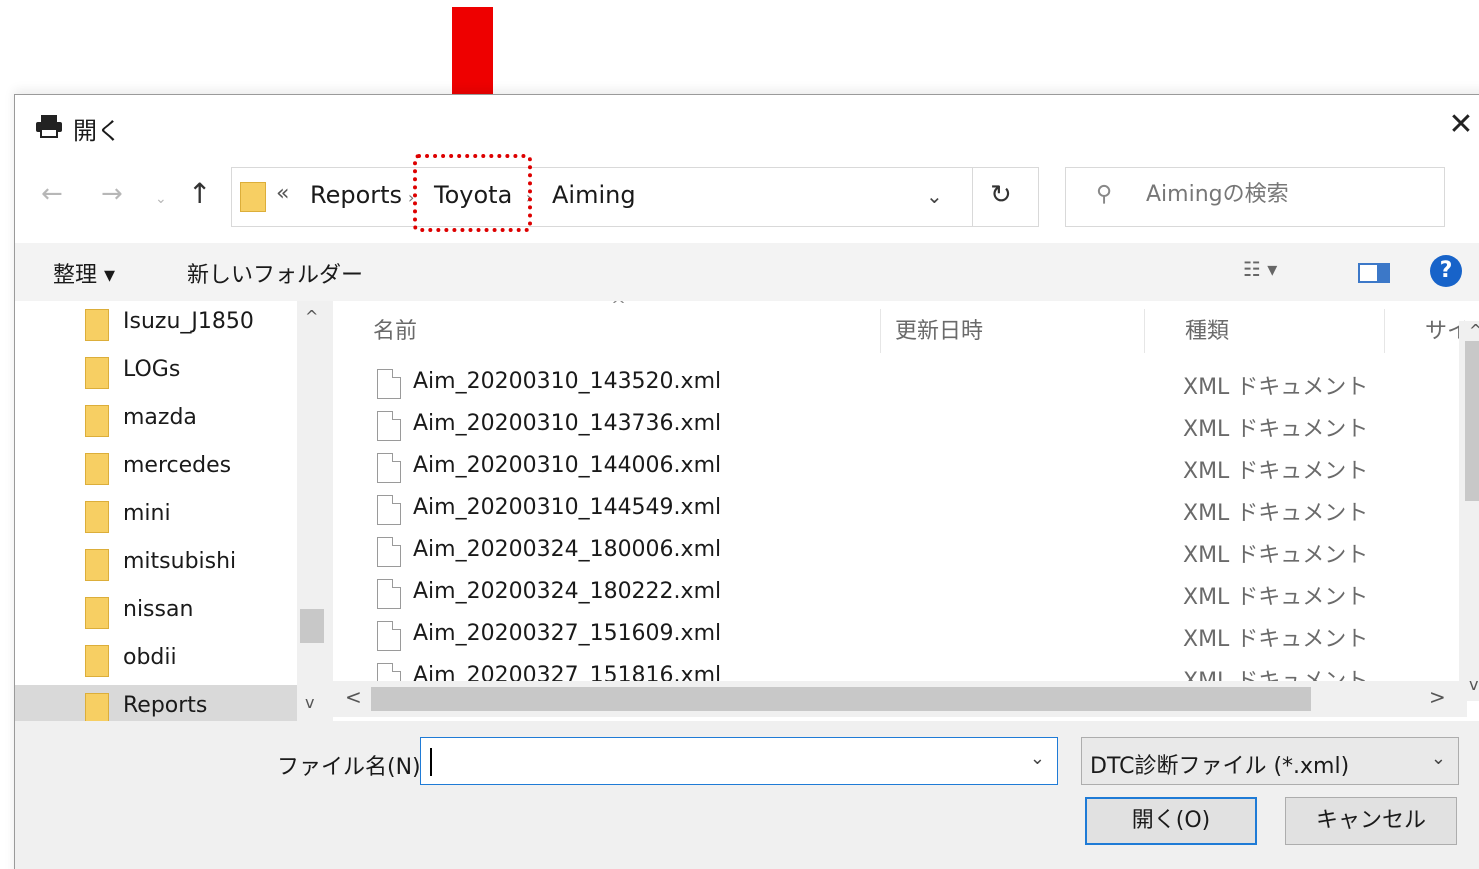 This screenshot has height=869, width=1479. I want to click on file-row: Aim_20200310_143736.xml XML ドキュメント, so click(894, 426).